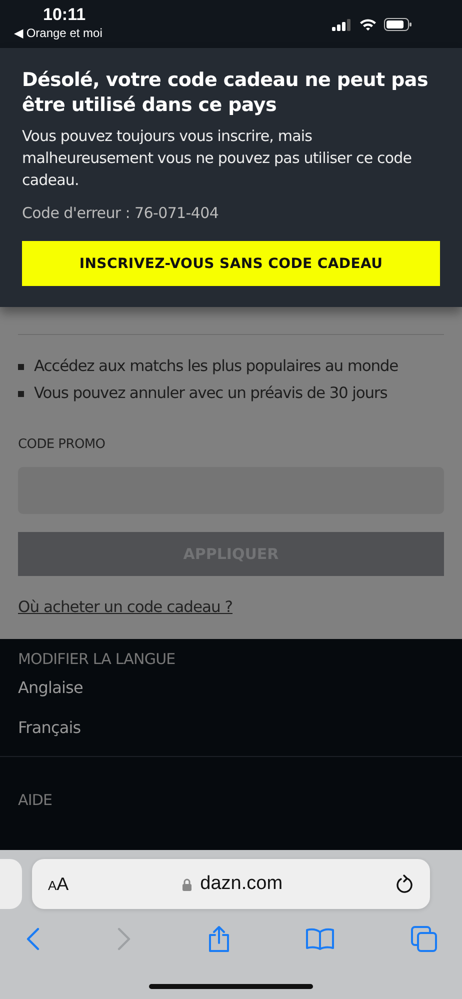  Describe the element at coordinates (217, 158) in the screenshot. I see `dialog-message: Vous pouvez toujours vous inscrire, mais malheureusement vous ne pouvez pas utiliser ce code cadeau.` at that location.